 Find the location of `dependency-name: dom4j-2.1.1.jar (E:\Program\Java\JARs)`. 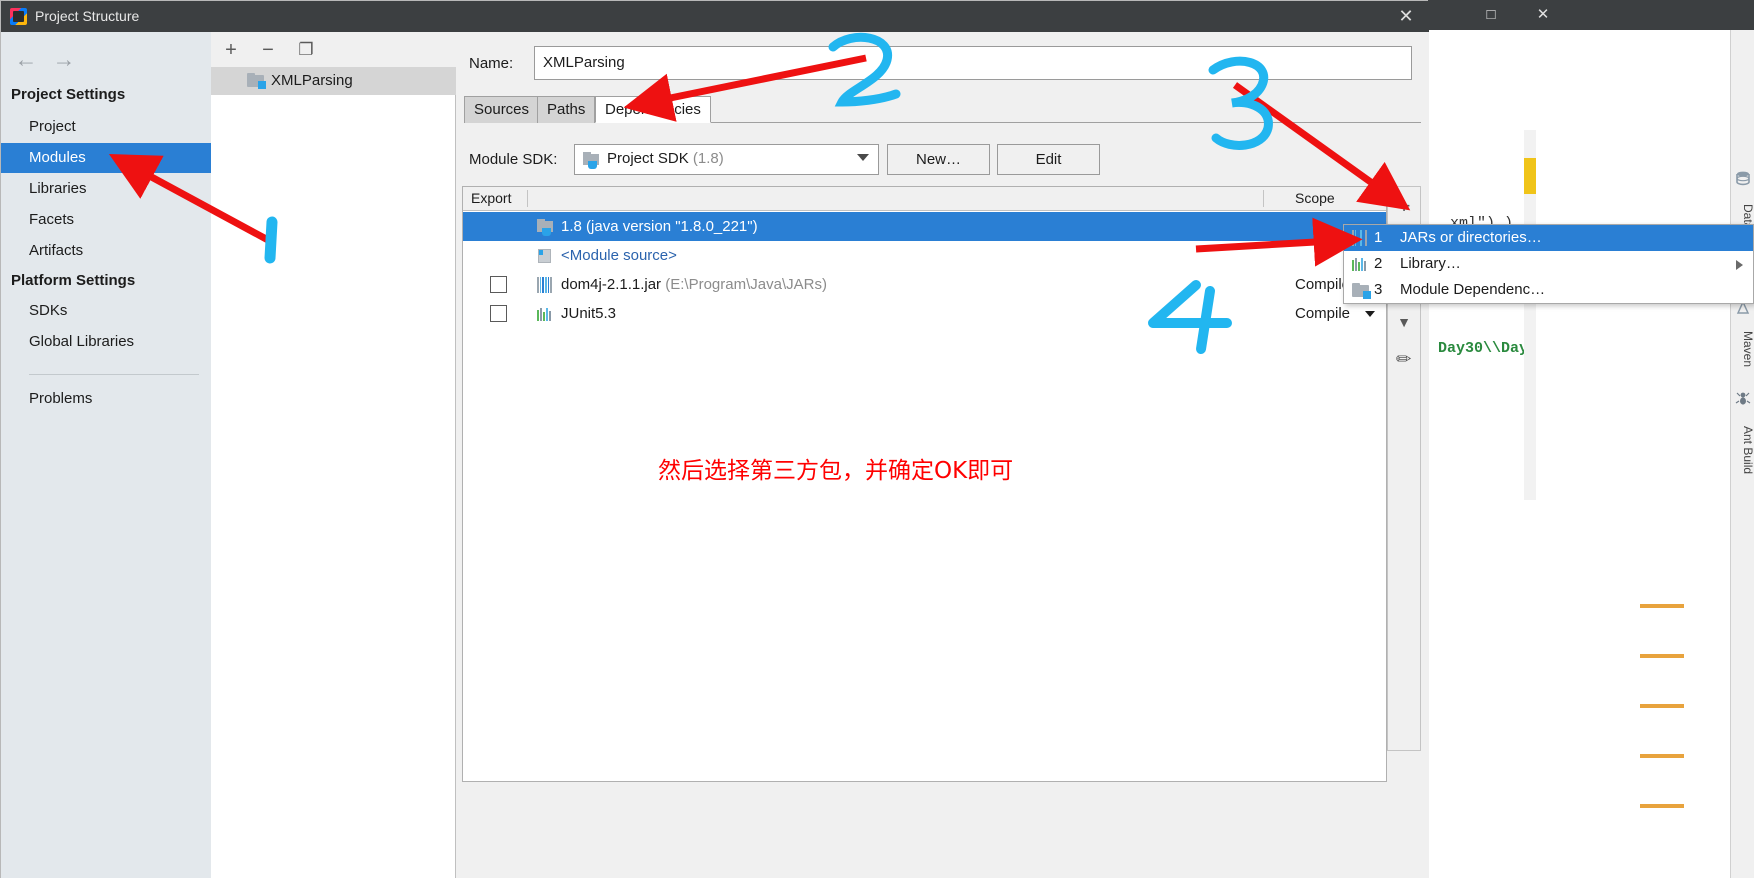

dependency-name: dom4j-2.1.1.jar (E:\Program\Java\JARs) is located at coordinates (694, 284).